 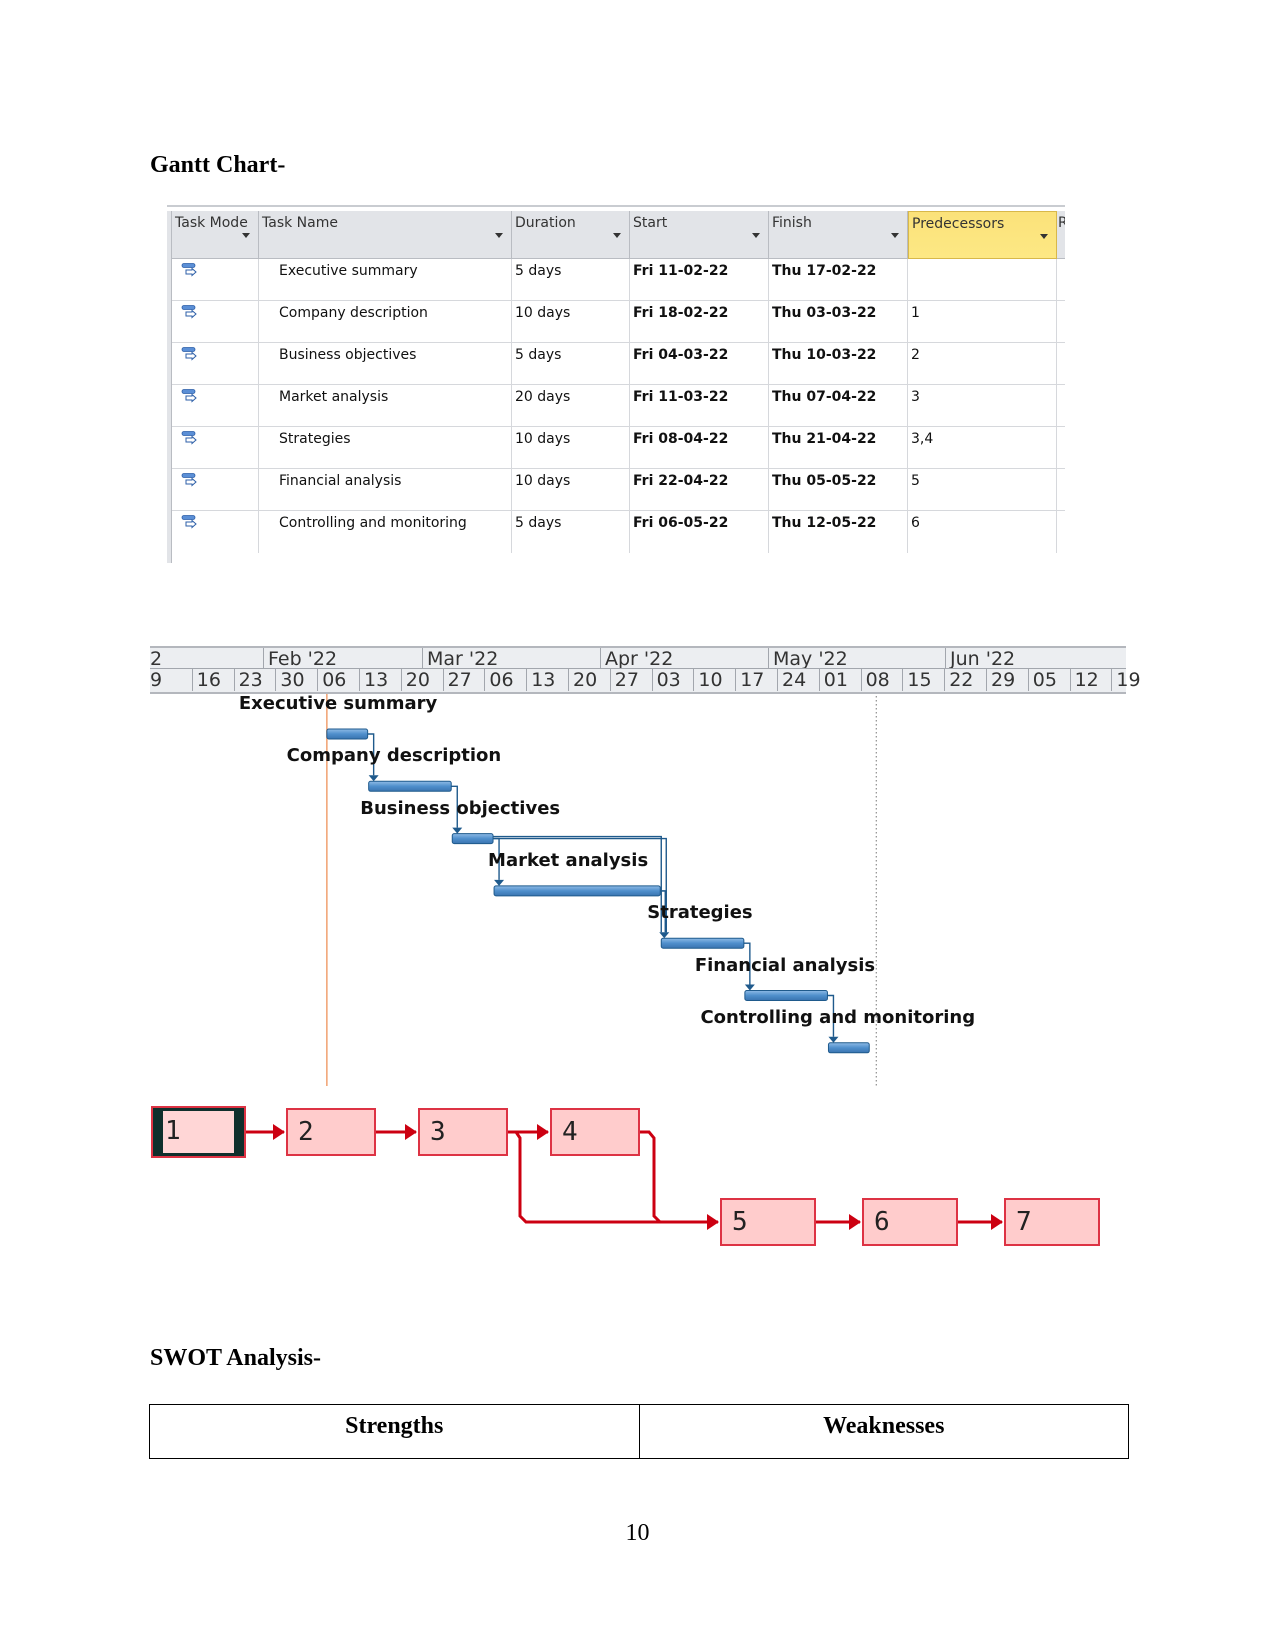 I want to click on cell-finish: Thu 05-05-22, so click(x=838, y=490).